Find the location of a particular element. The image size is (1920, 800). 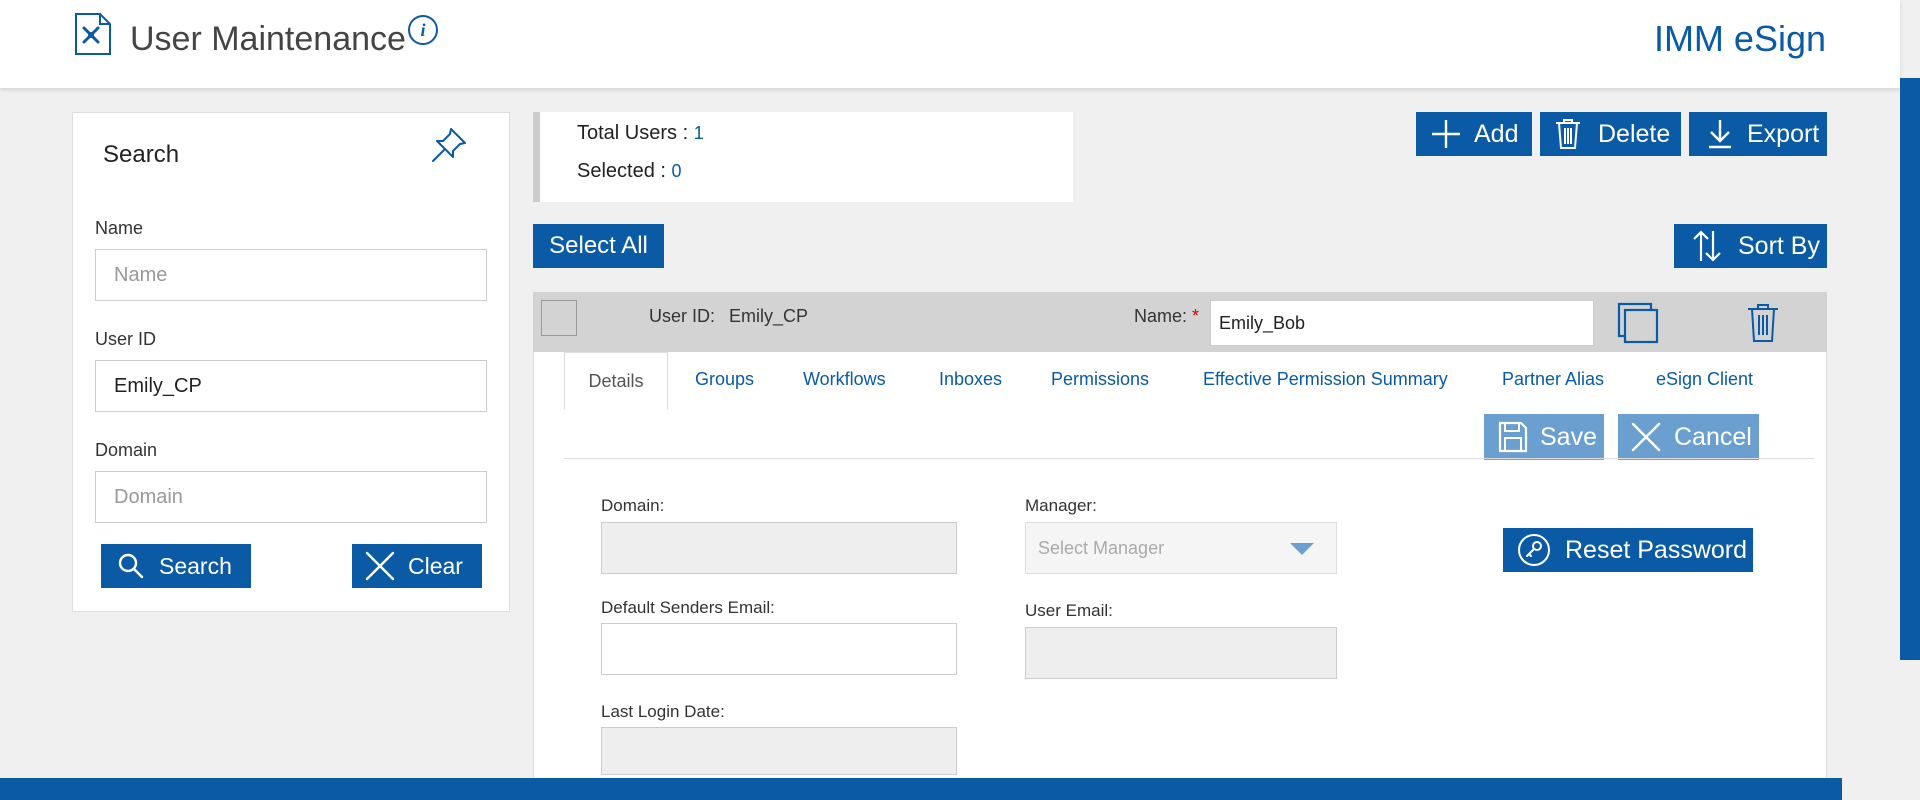

delete-button-label: Delete is located at coordinates (1634, 133).